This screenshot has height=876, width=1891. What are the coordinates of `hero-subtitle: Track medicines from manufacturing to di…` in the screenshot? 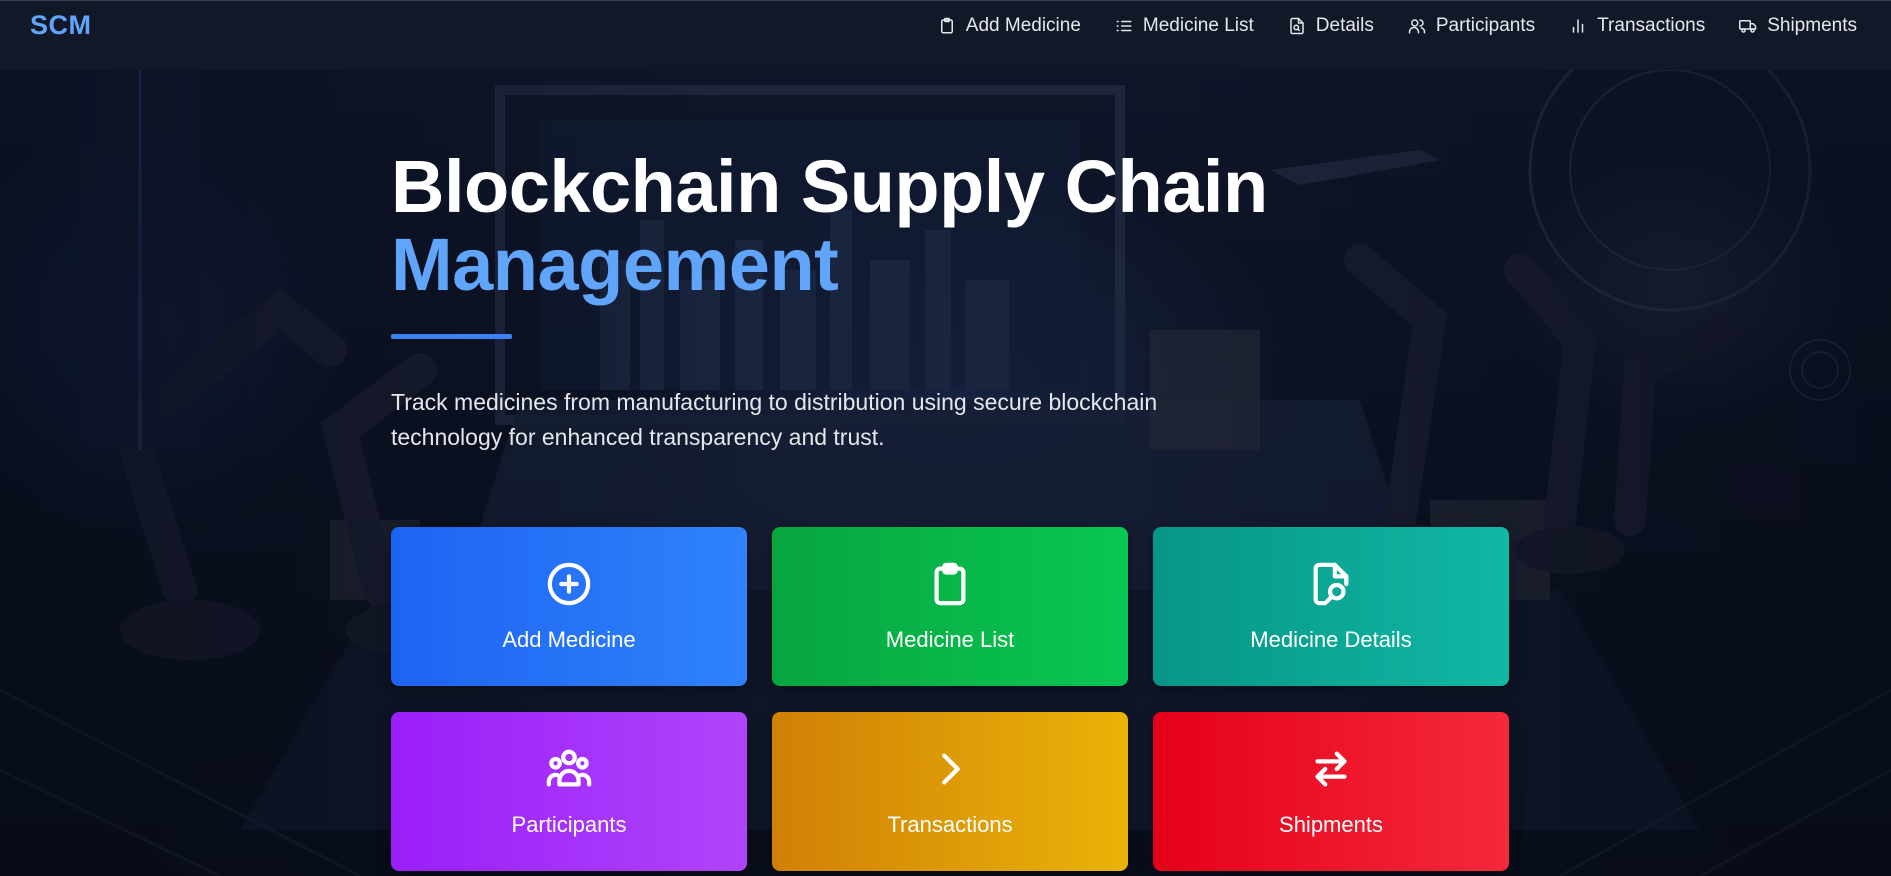 It's located at (774, 419).